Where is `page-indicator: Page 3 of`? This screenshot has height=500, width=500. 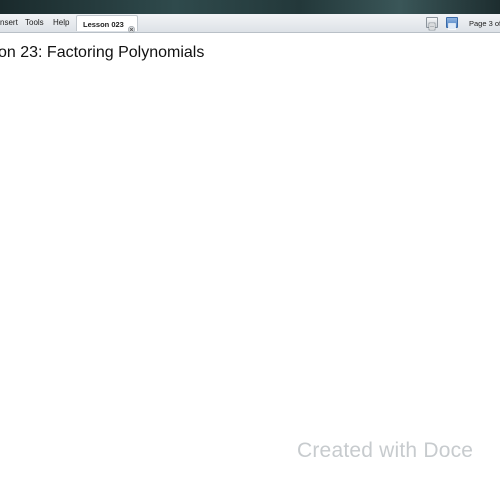
page-indicator: Page 3 of is located at coordinates (484, 23).